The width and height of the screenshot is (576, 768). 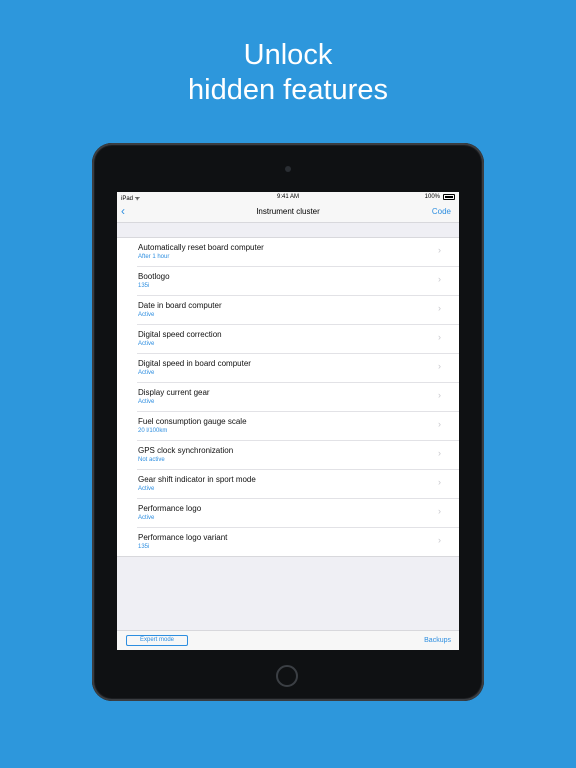 I want to click on status-bar: iPad ᯤ 9:41 AM 100%, so click(x=288, y=197).